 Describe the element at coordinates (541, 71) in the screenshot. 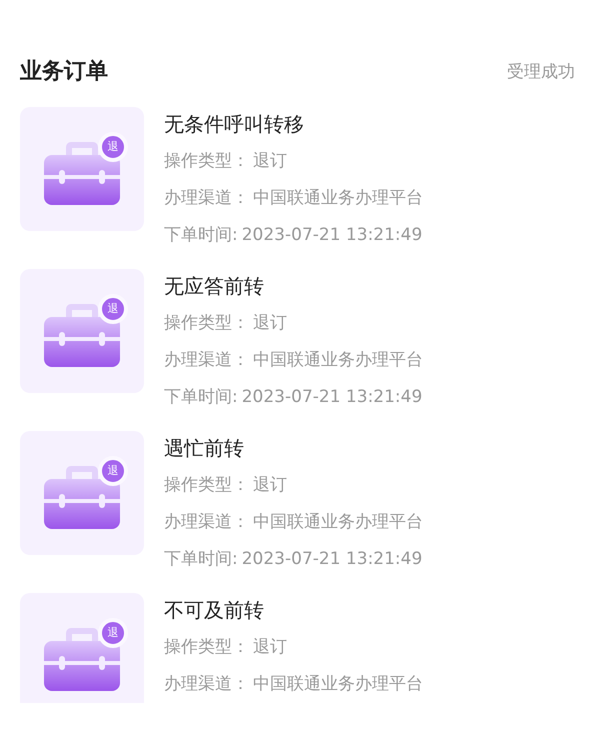

I see `status-text: 受理成功` at that location.